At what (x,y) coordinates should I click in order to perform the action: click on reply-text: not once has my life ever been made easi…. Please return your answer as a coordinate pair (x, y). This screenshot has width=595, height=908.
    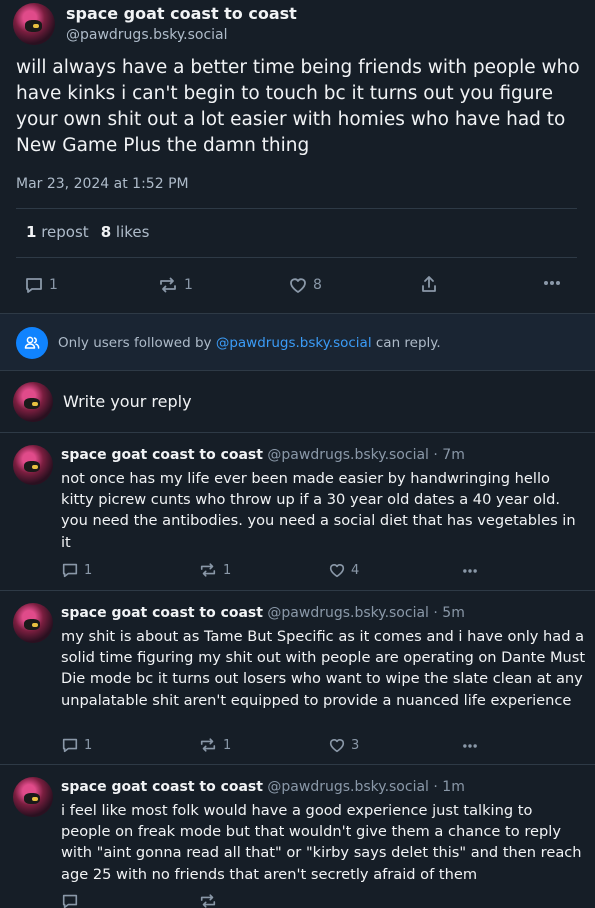
    Looking at the image, I should click on (318, 510).